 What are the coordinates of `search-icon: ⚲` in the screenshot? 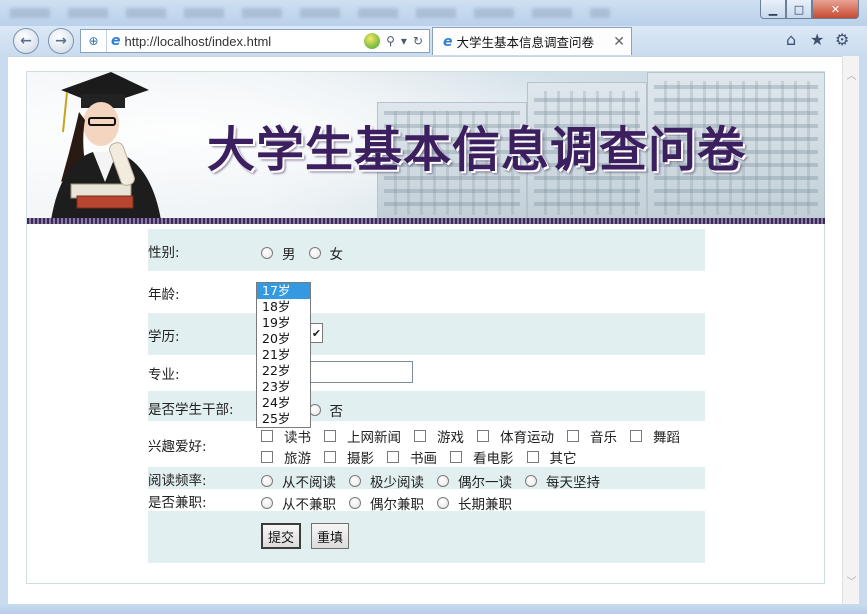 It's located at (390, 41).